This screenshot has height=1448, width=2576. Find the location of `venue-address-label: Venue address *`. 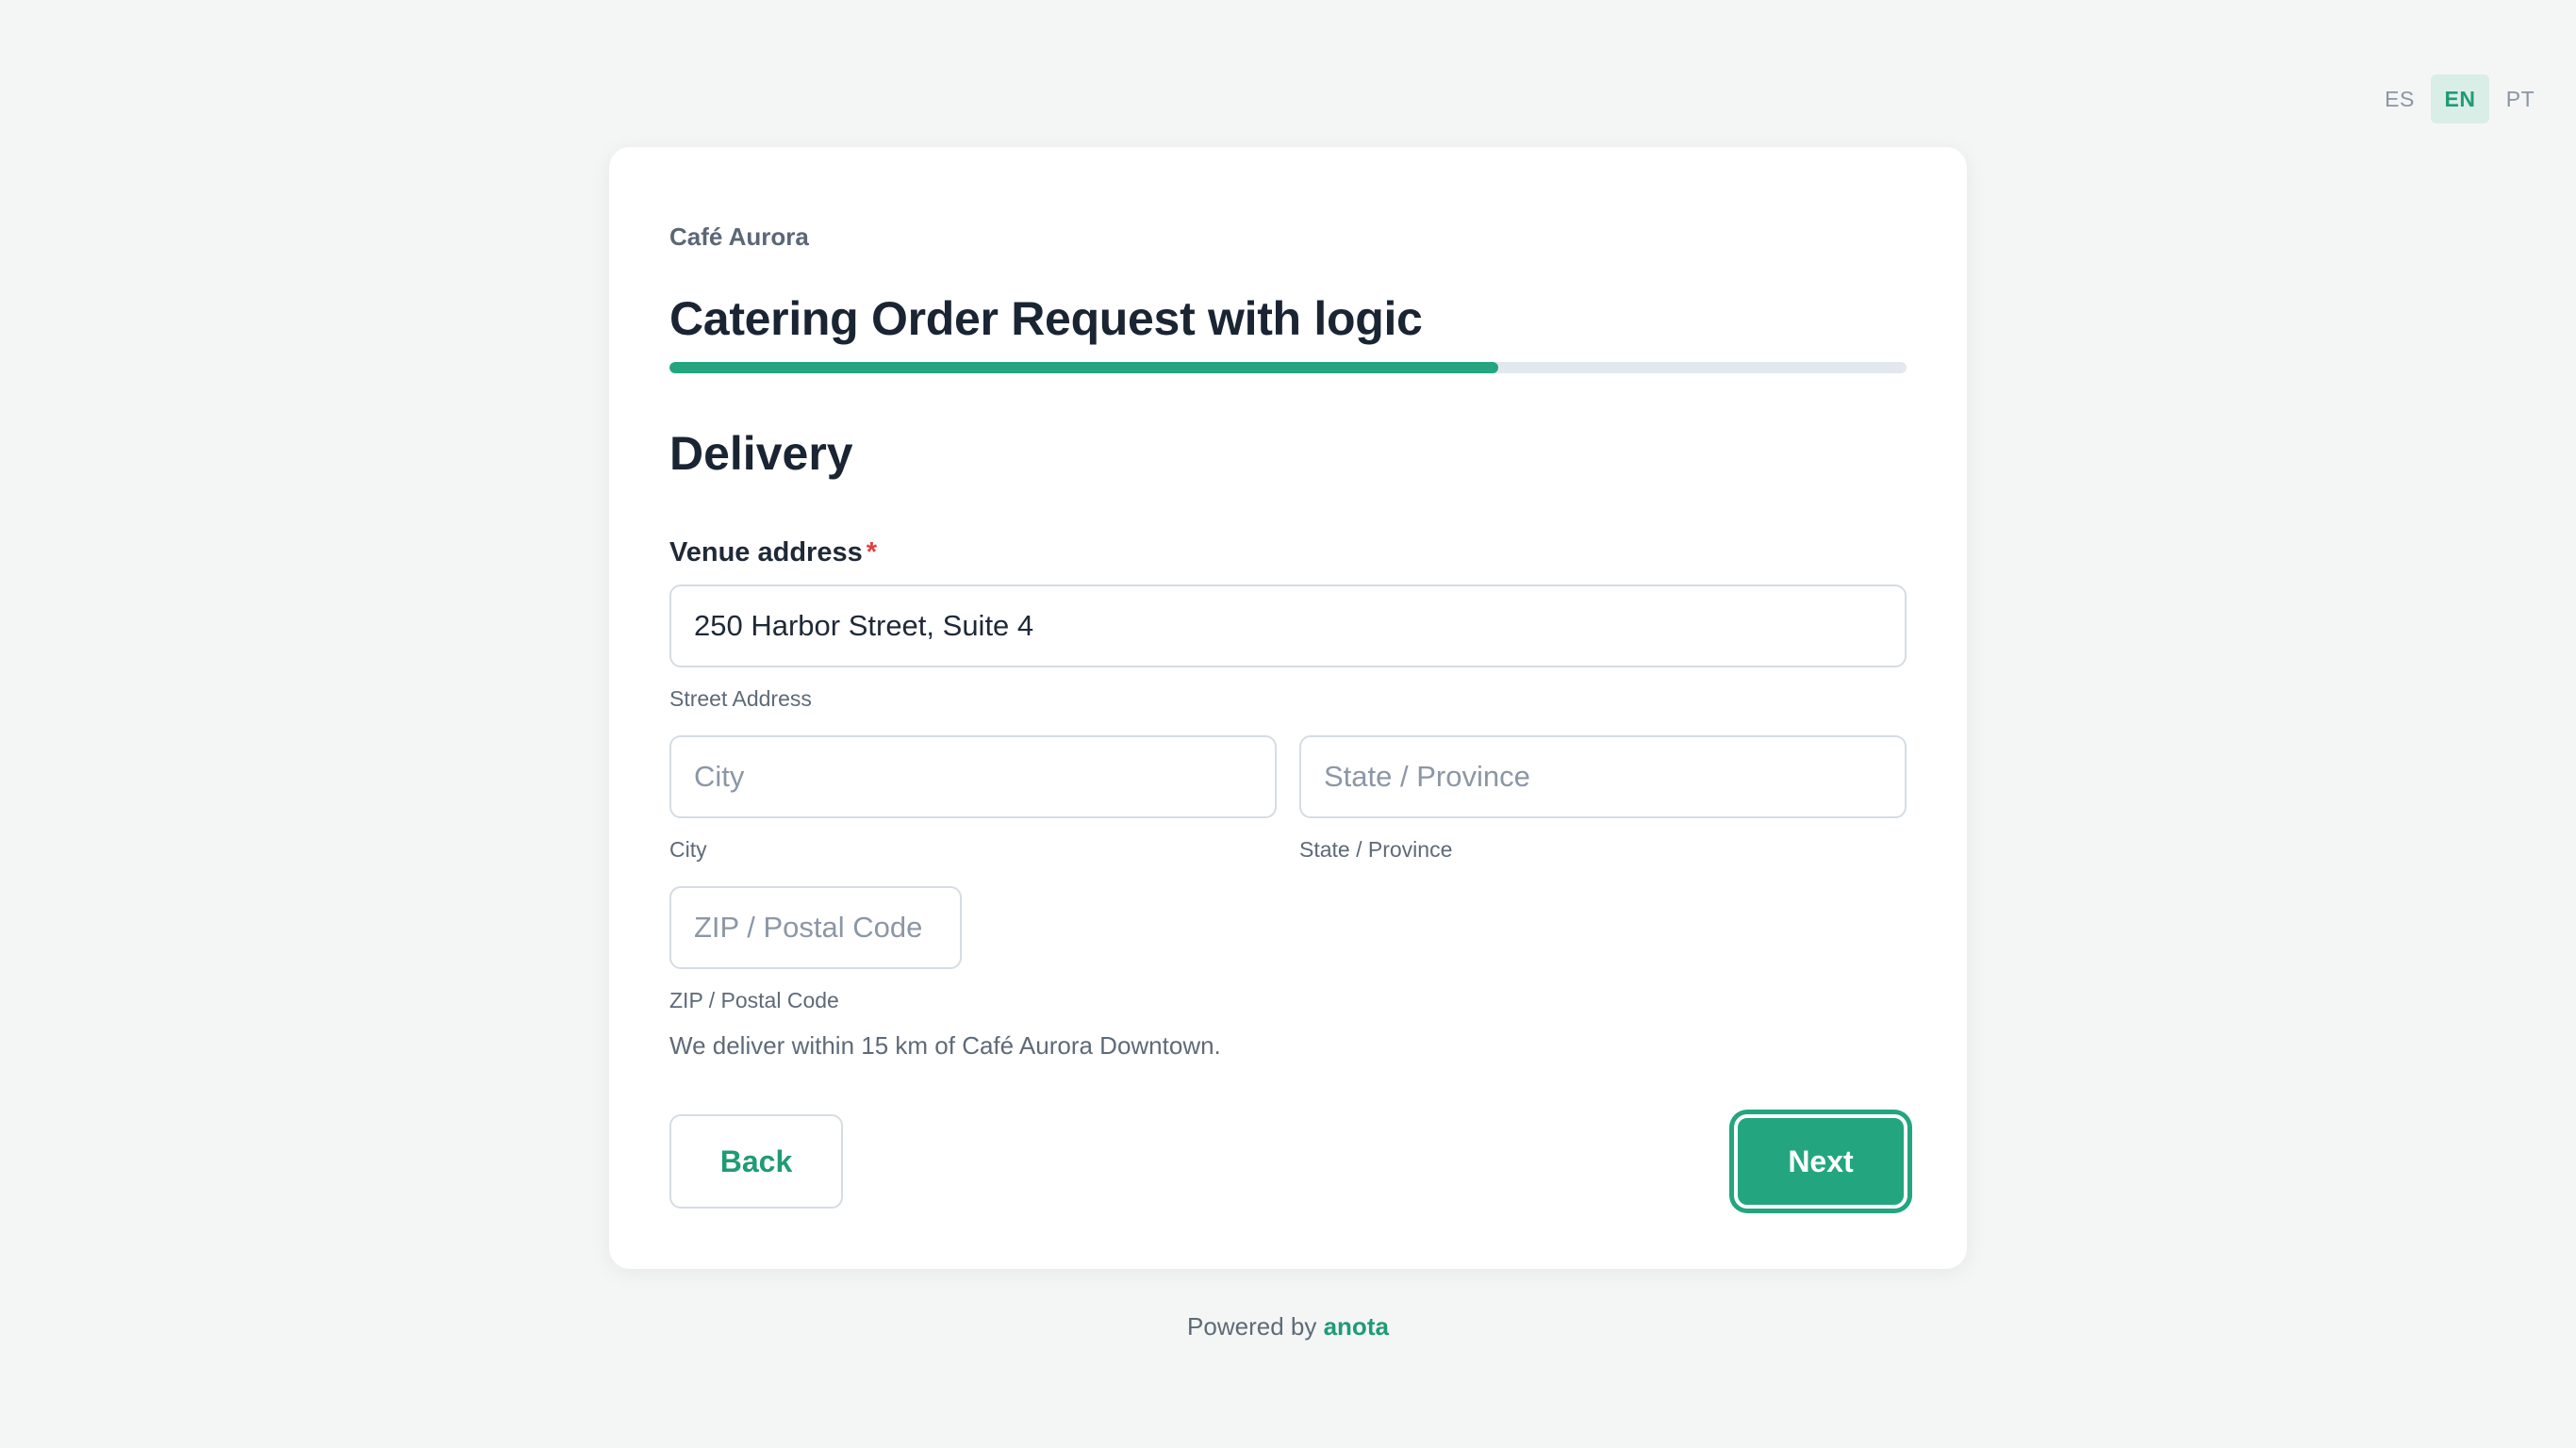

venue-address-label: Venue address * is located at coordinates (773, 552).